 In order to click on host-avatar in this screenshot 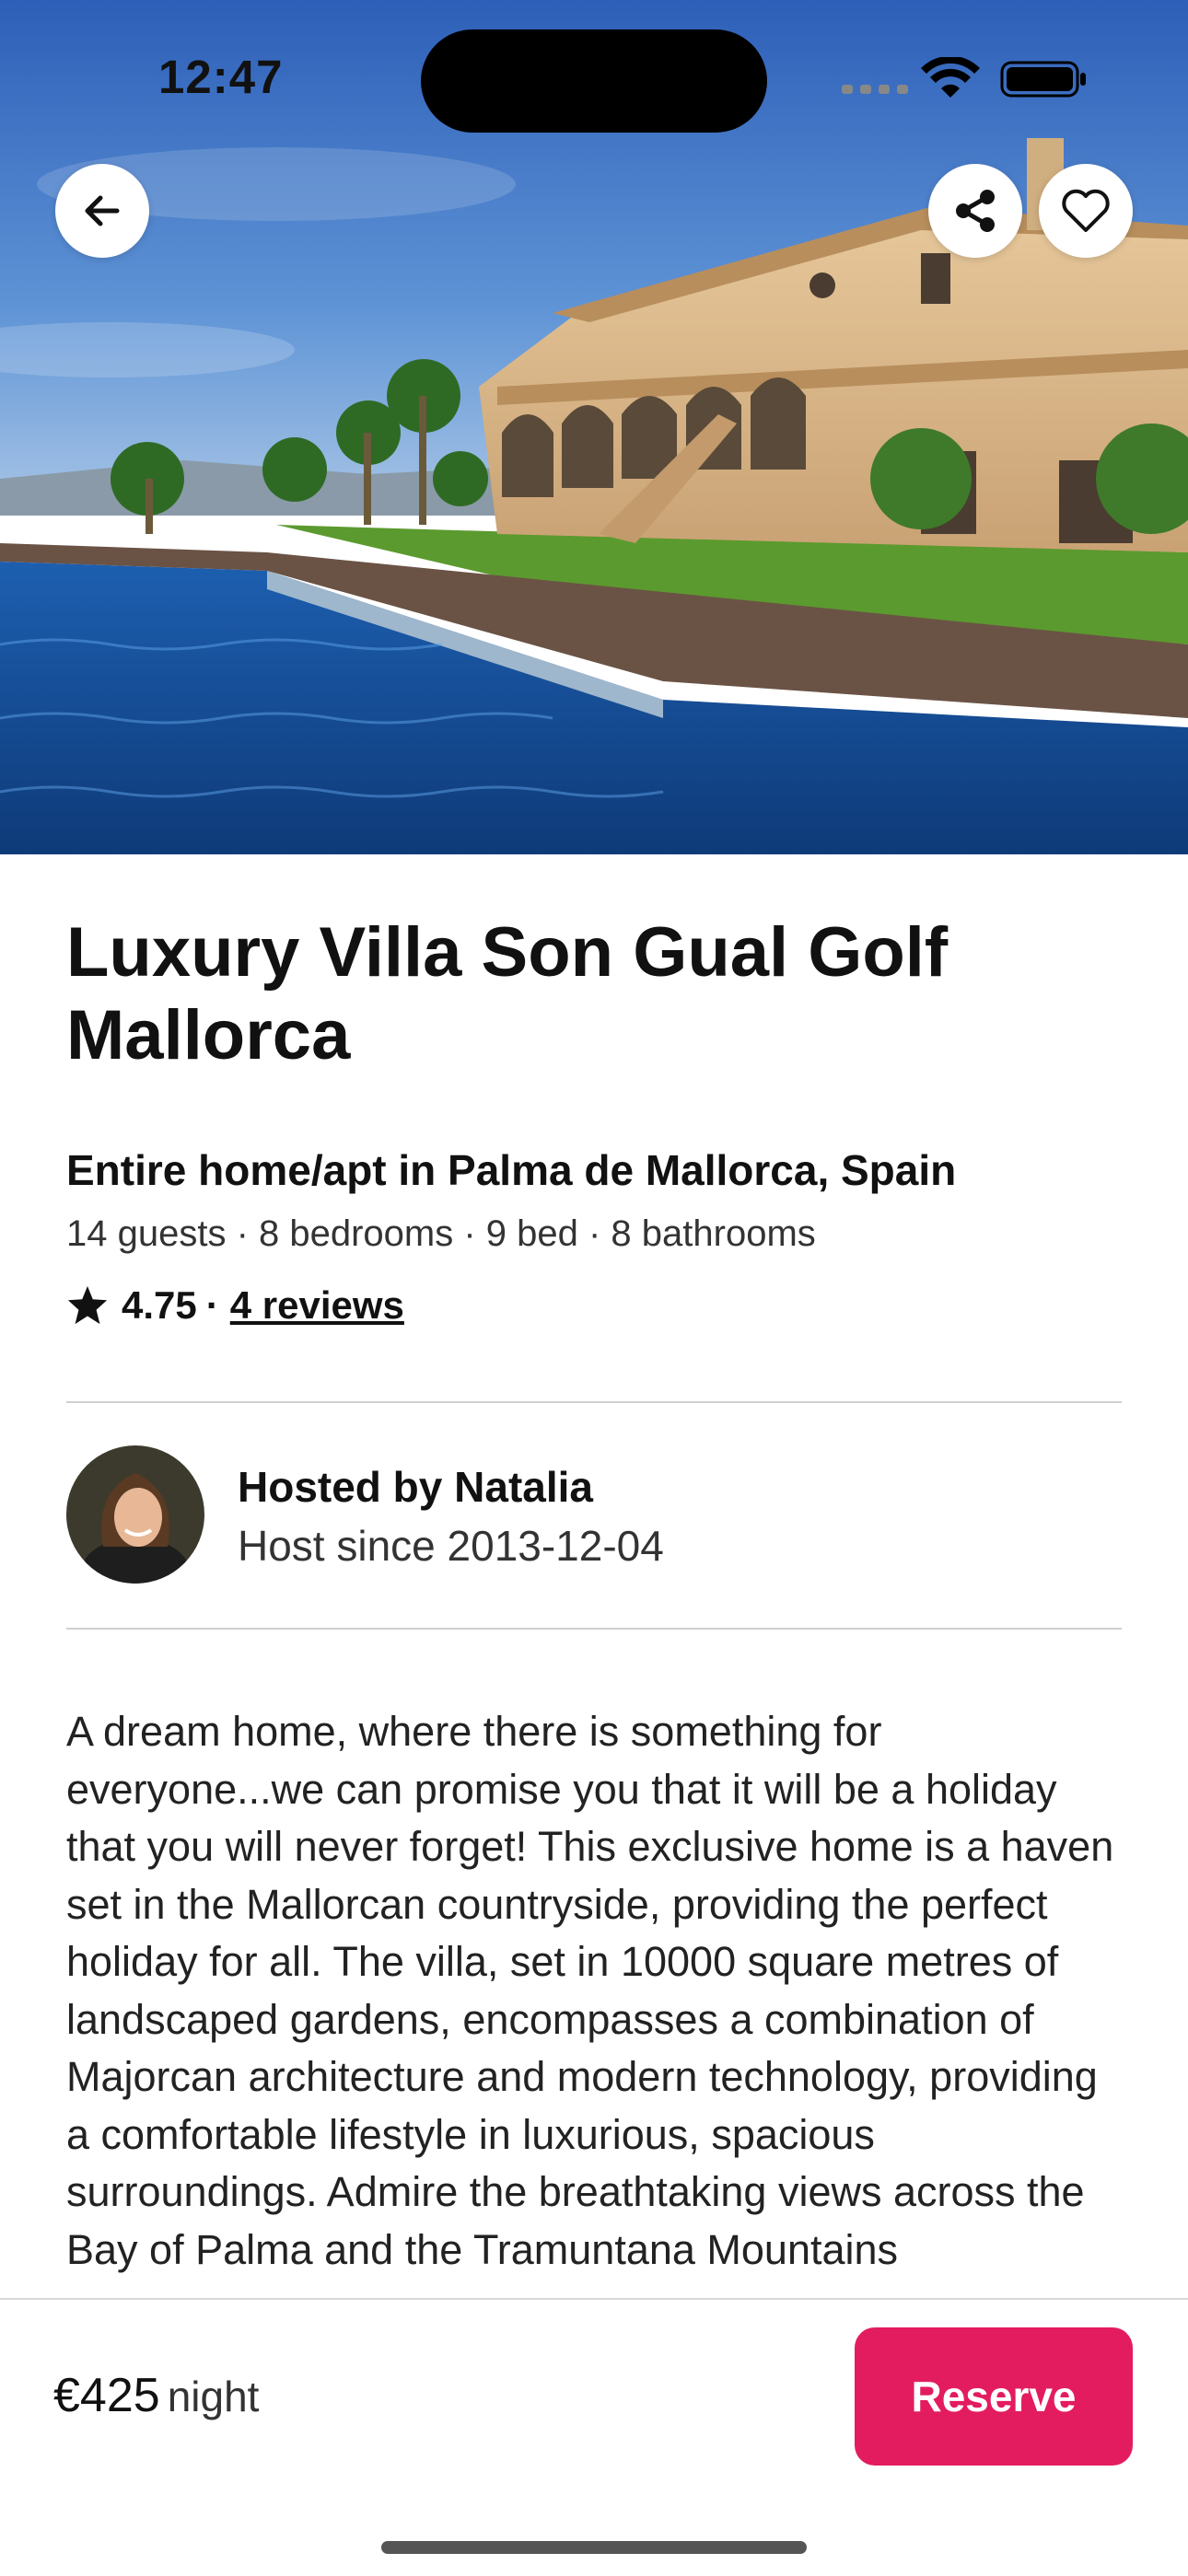, I will do `click(135, 1514)`.